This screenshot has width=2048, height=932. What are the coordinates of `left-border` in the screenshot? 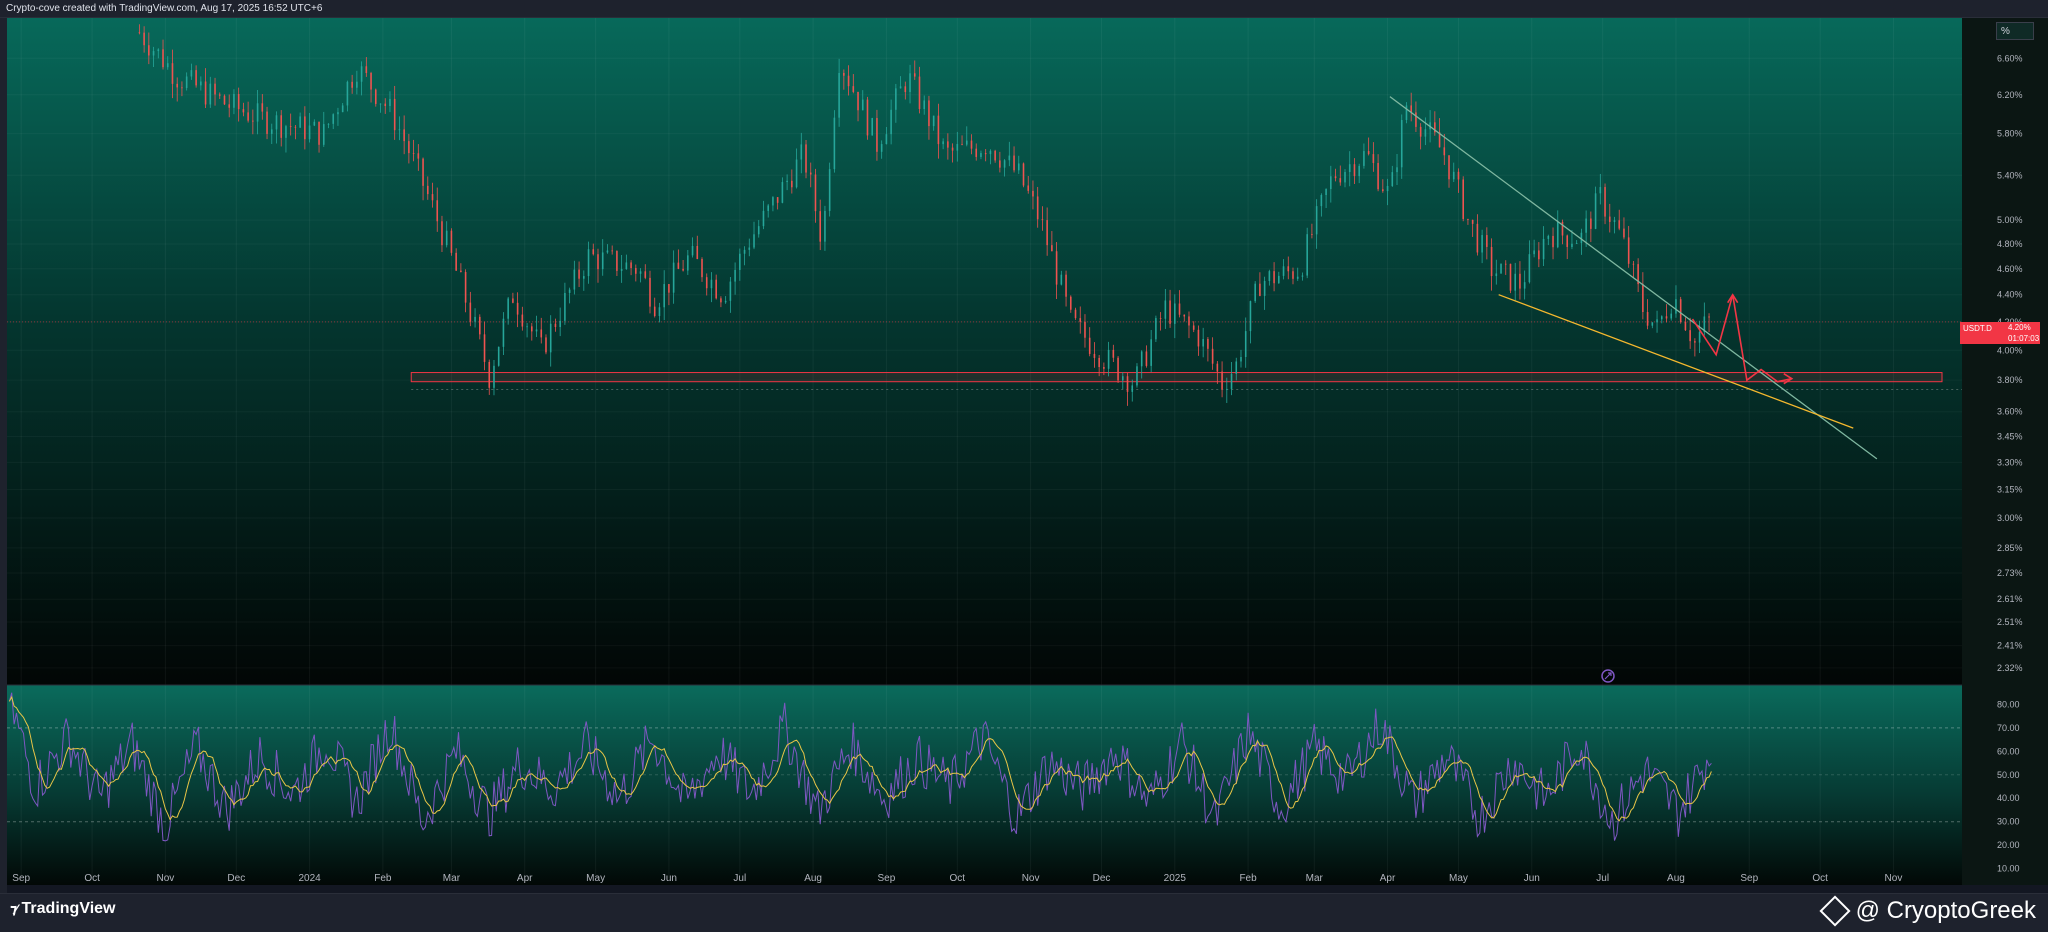 It's located at (3, 455).